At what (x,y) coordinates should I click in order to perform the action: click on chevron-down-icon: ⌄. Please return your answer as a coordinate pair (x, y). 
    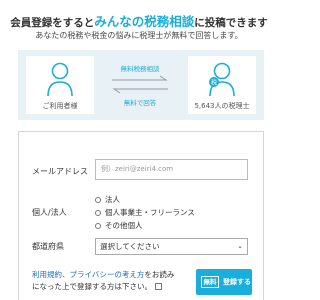
    Looking at the image, I should click on (240, 246).